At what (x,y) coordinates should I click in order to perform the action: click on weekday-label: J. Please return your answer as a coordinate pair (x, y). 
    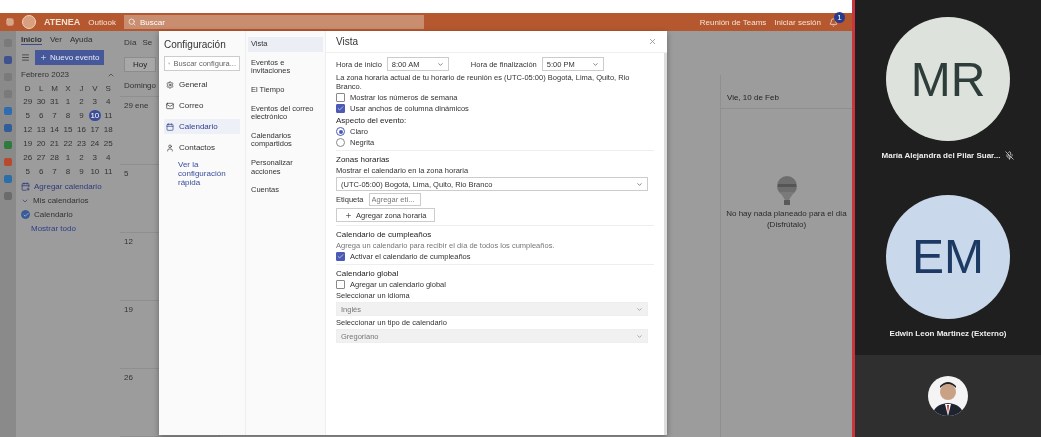
    Looking at the image, I should click on (81, 88).